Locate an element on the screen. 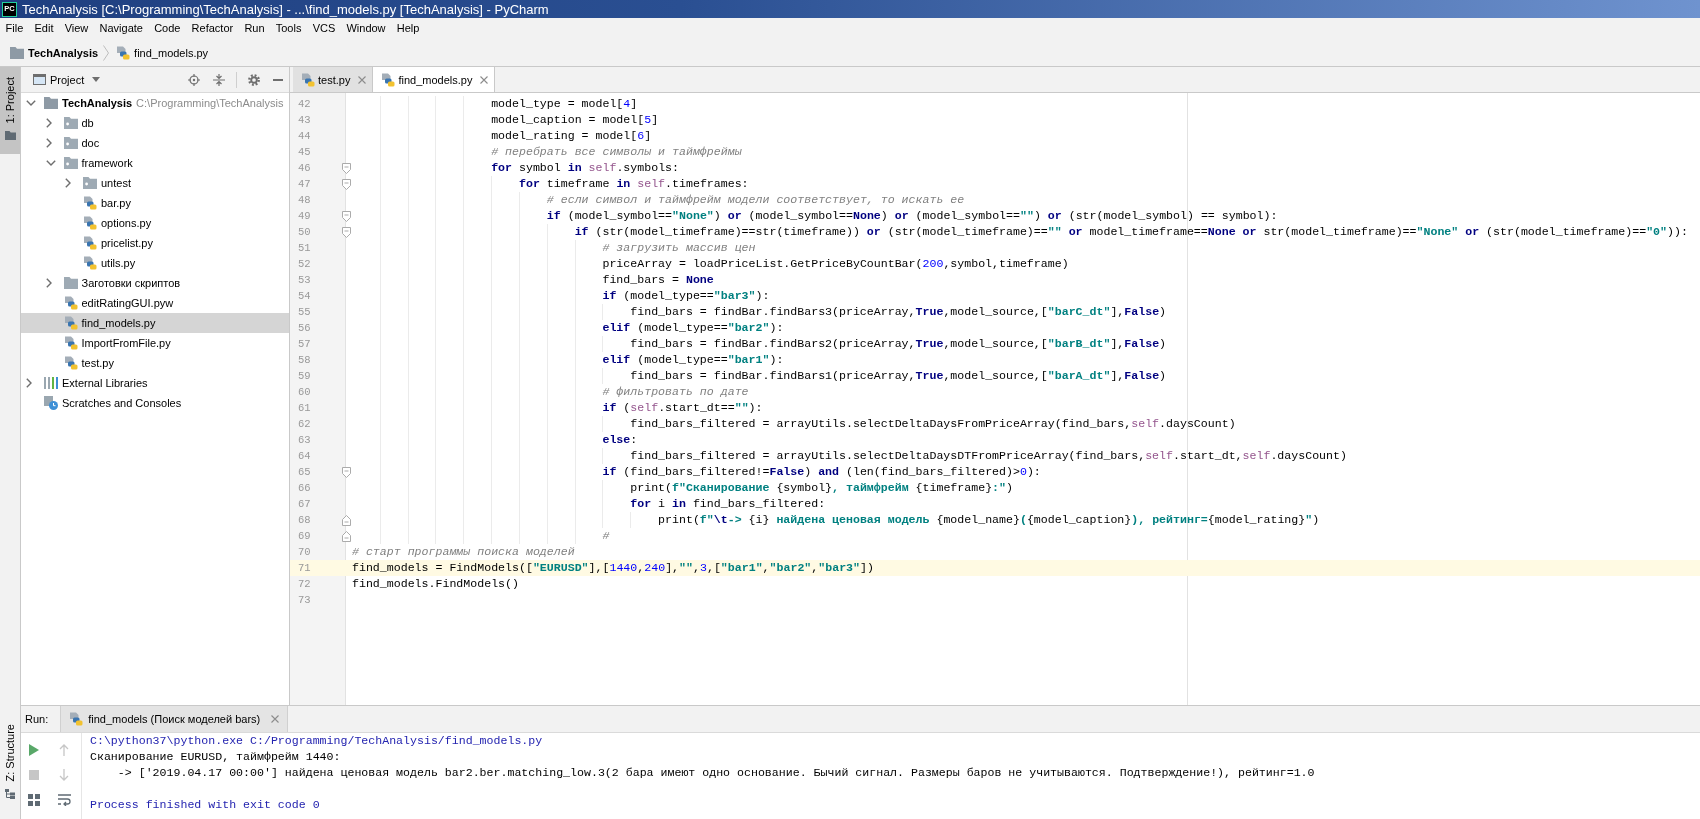 Image resolution: width=1700 pixels, height=819 pixels. code-line: elif (model_type=="bar2"): is located at coordinates (693, 328).